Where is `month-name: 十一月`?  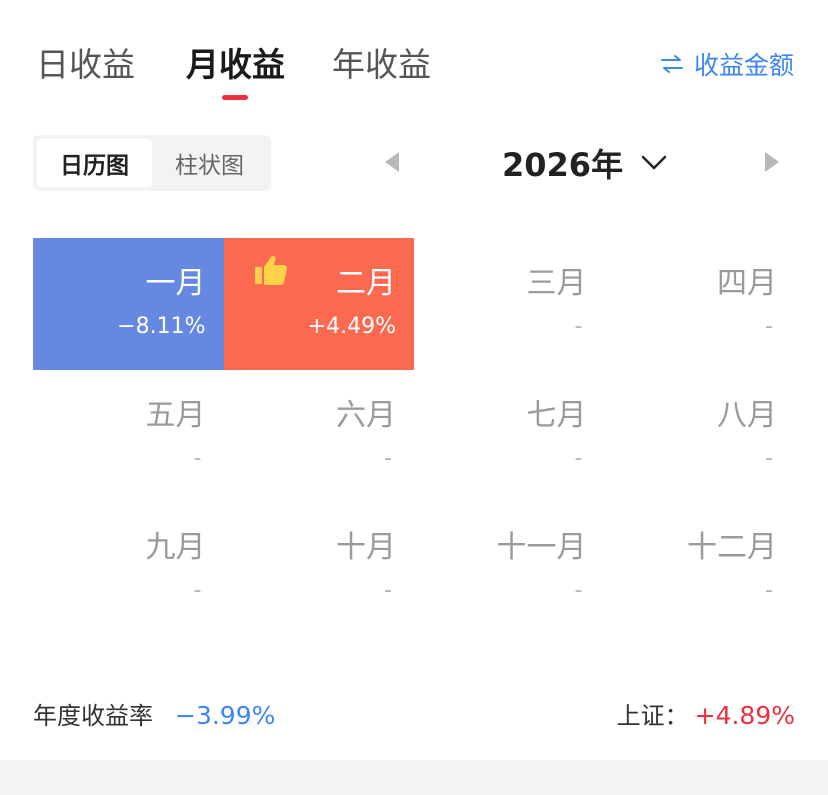 month-name: 十一月 is located at coordinates (541, 547).